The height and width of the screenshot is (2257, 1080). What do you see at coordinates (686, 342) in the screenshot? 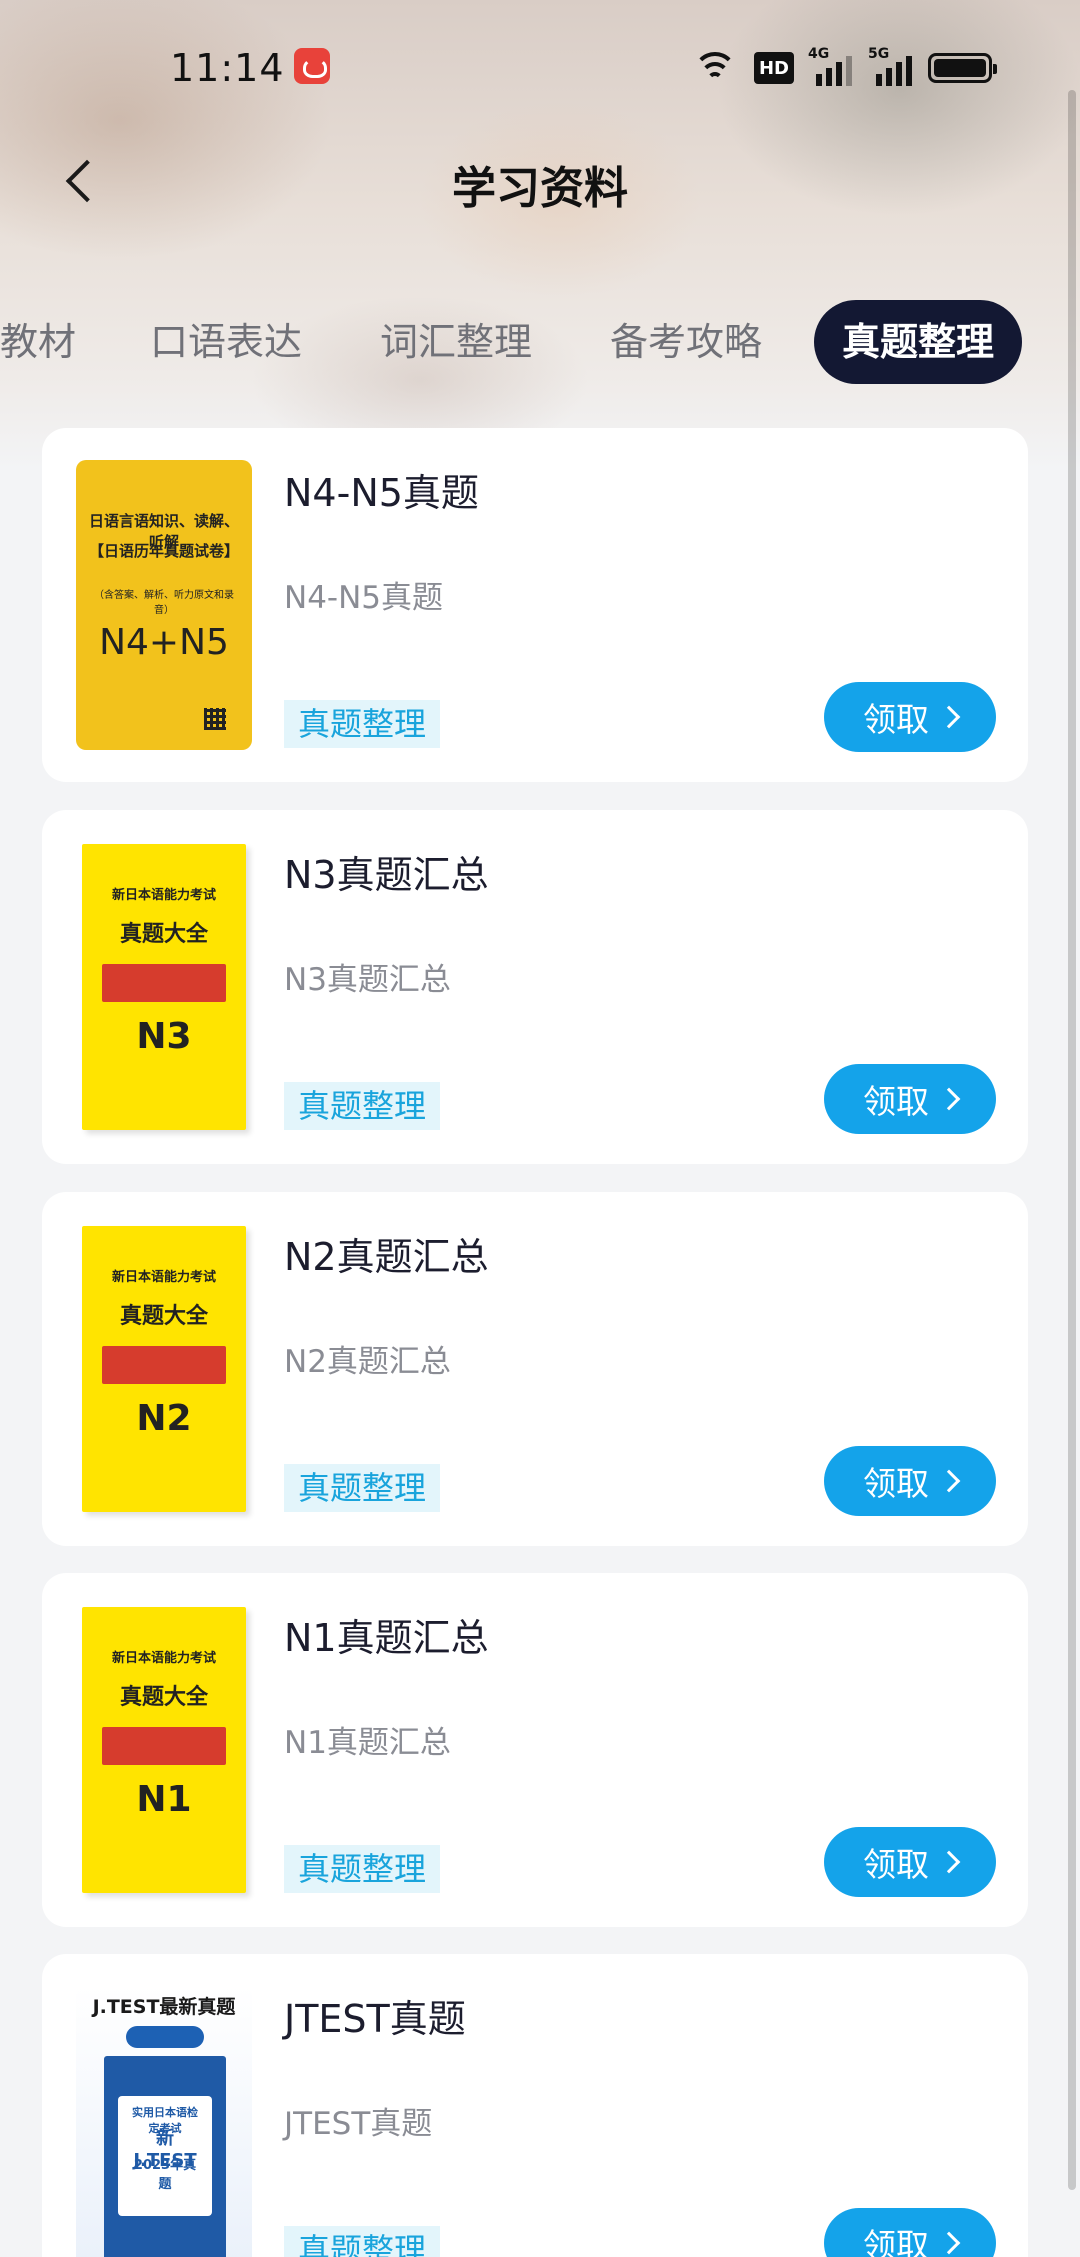
I see `tab-strategy: 备考攻略` at bounding box center [686, 342].